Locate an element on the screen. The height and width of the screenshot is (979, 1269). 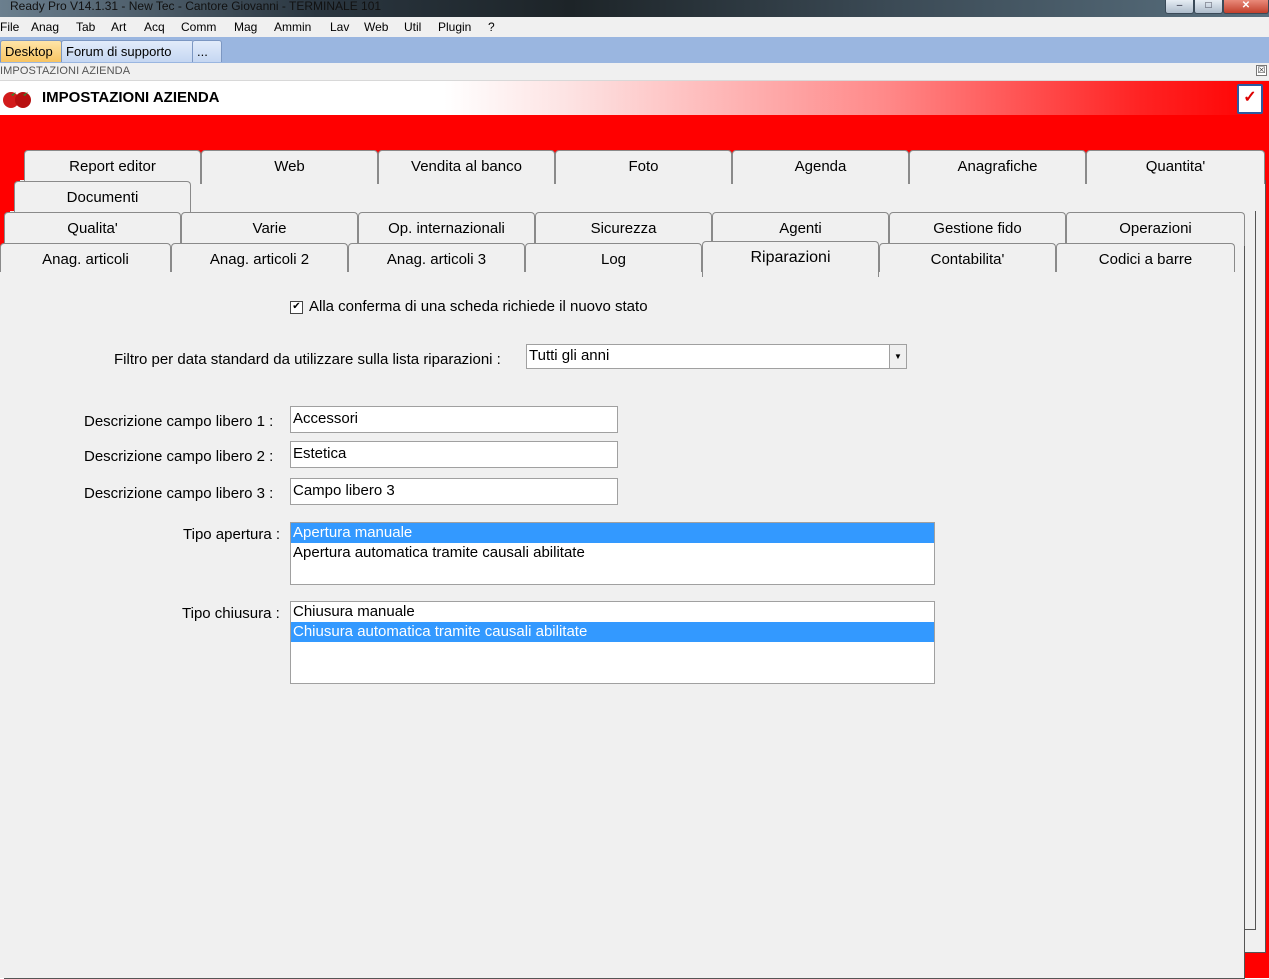
field3-label: Descrizione campo libero 3 : is located at coordinates (179, 493).